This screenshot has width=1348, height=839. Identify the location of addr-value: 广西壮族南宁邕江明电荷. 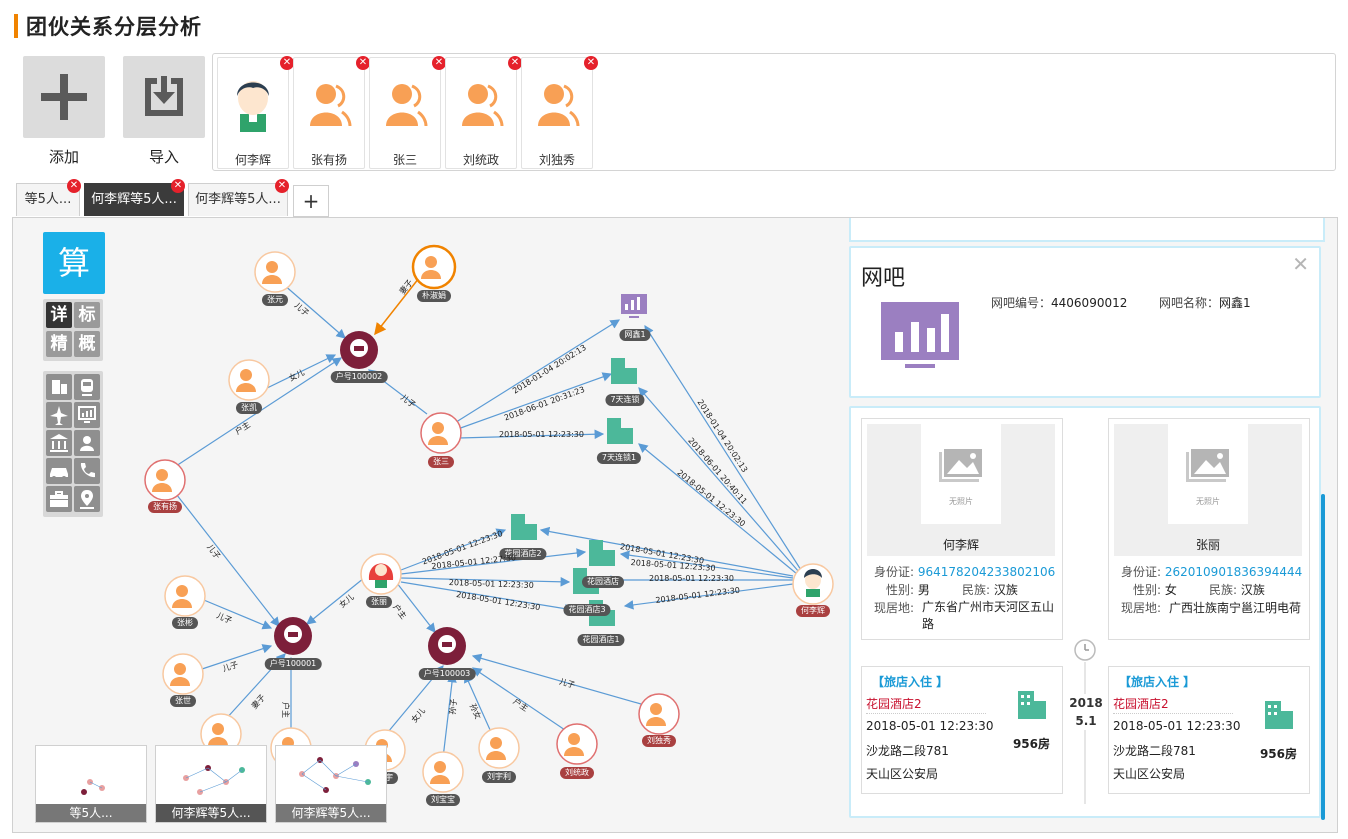
(1235, 608).